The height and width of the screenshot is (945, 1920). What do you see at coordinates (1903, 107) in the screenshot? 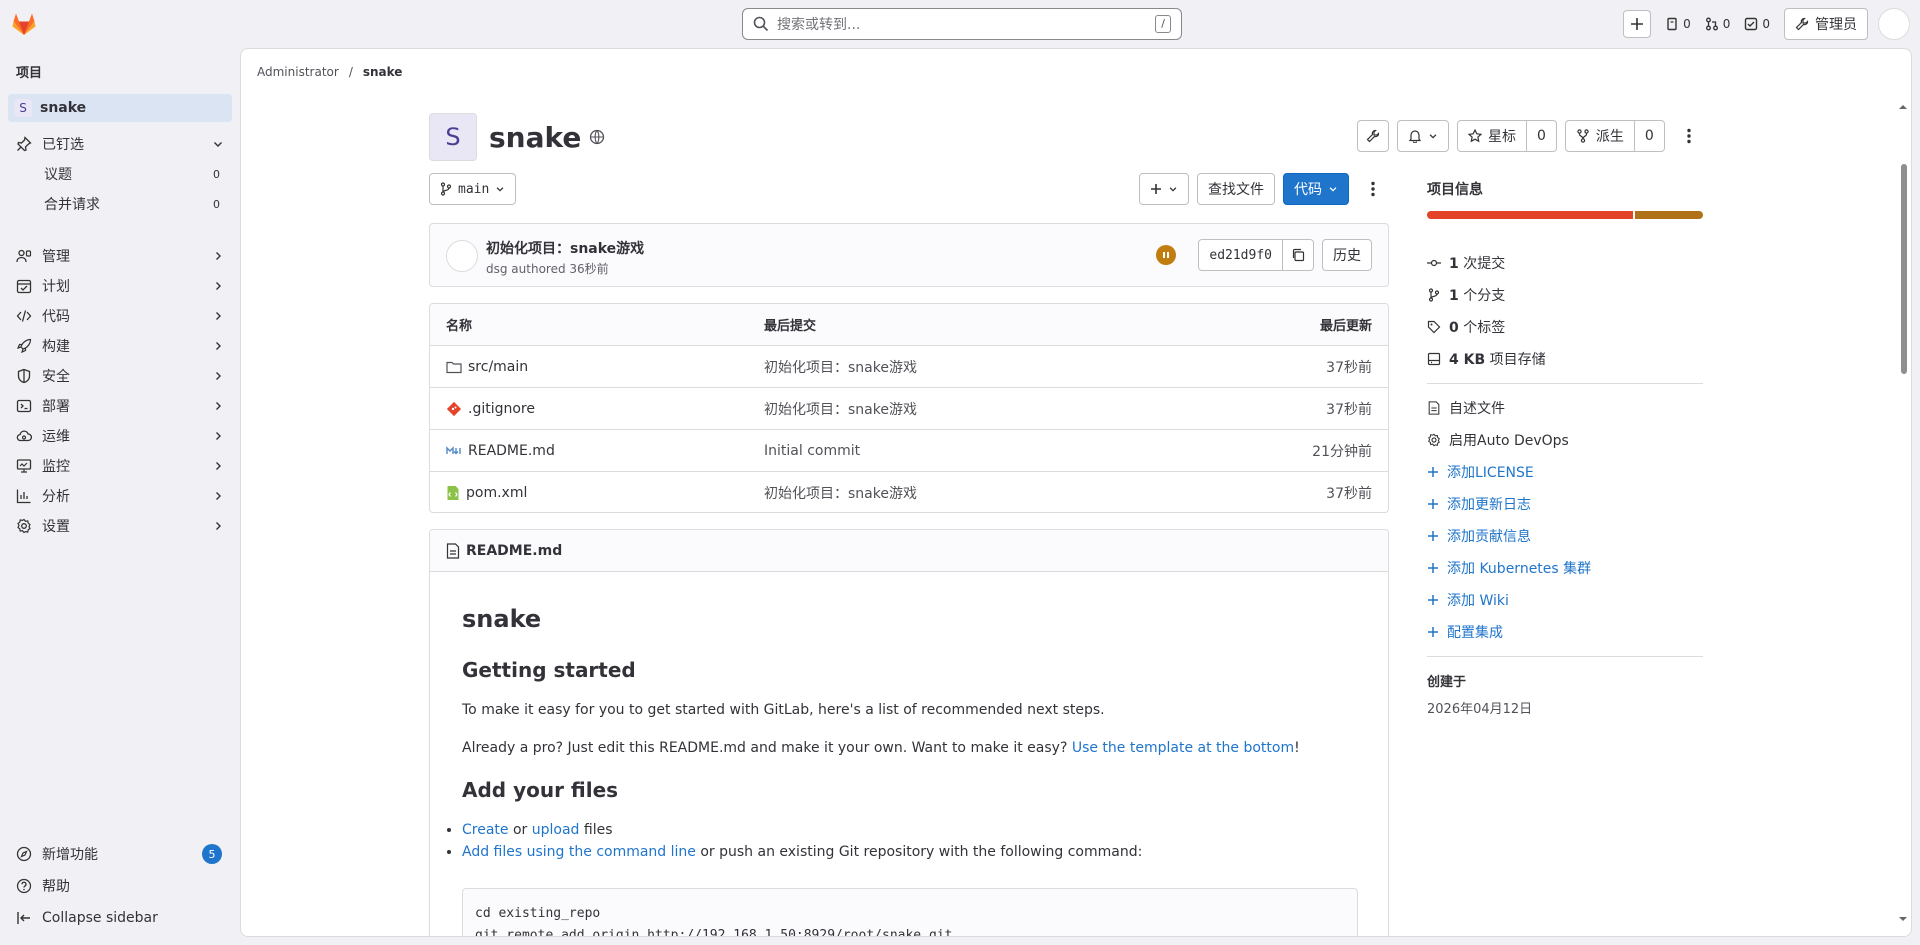
I see `scroll-up-arrow-icon` at bounding box center [1903, 107].